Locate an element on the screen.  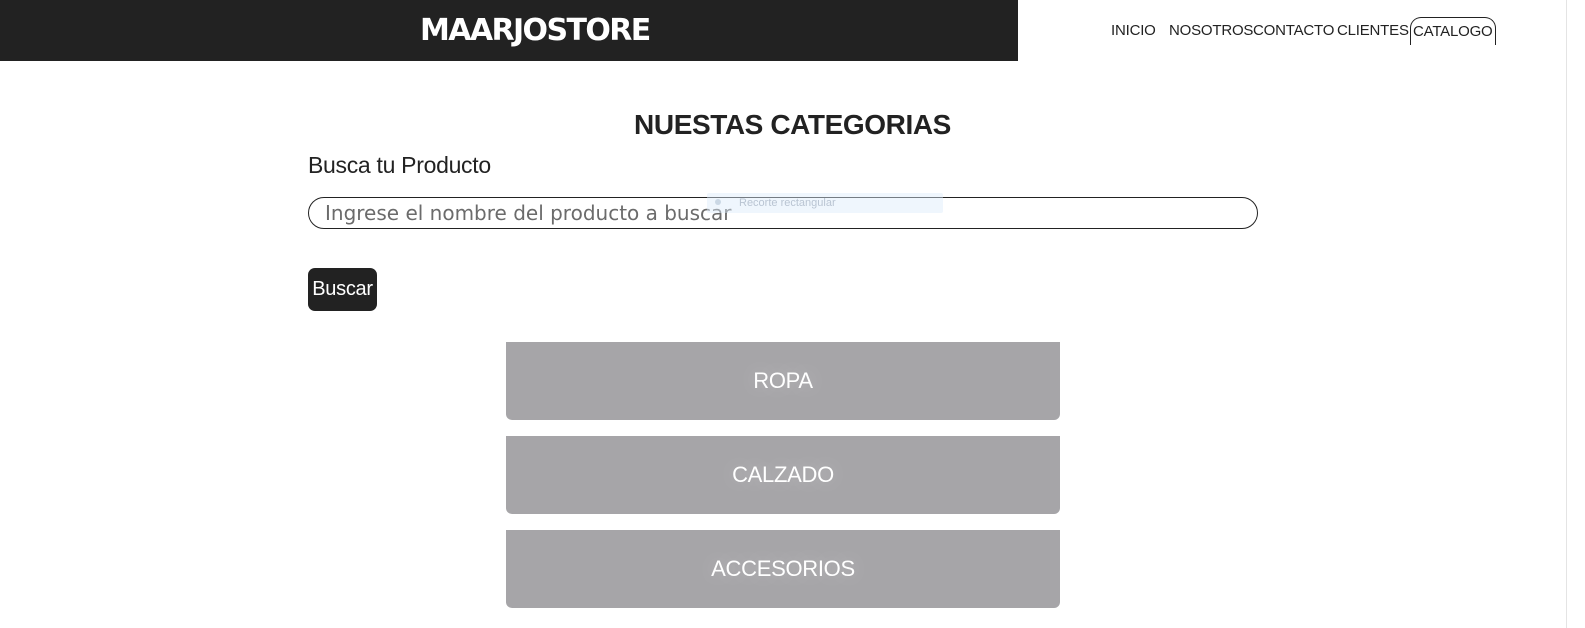
product-search-input is located at coordinates (783, 213).